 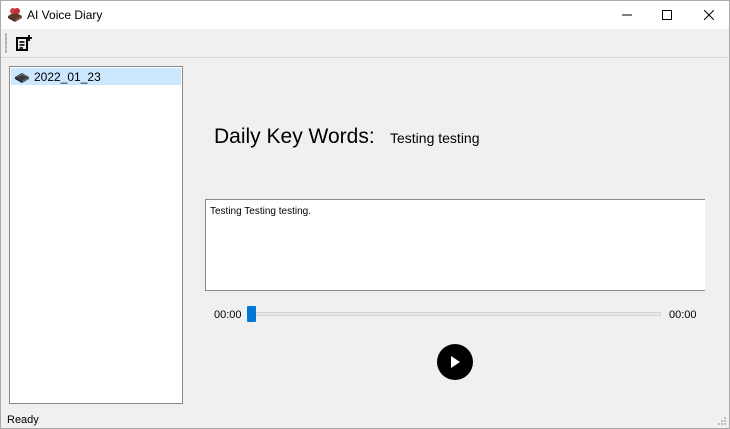 I want to click on maximize-icon, so click(x=667, y=15).